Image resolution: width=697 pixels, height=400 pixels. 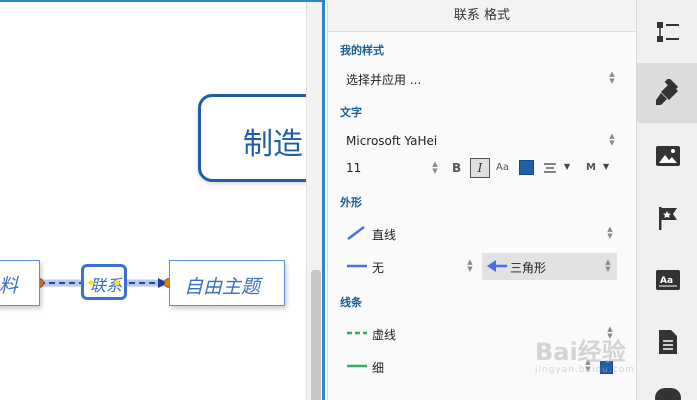 I want to click on end-arrow-spinner-icon, so click(x=608, y=266).